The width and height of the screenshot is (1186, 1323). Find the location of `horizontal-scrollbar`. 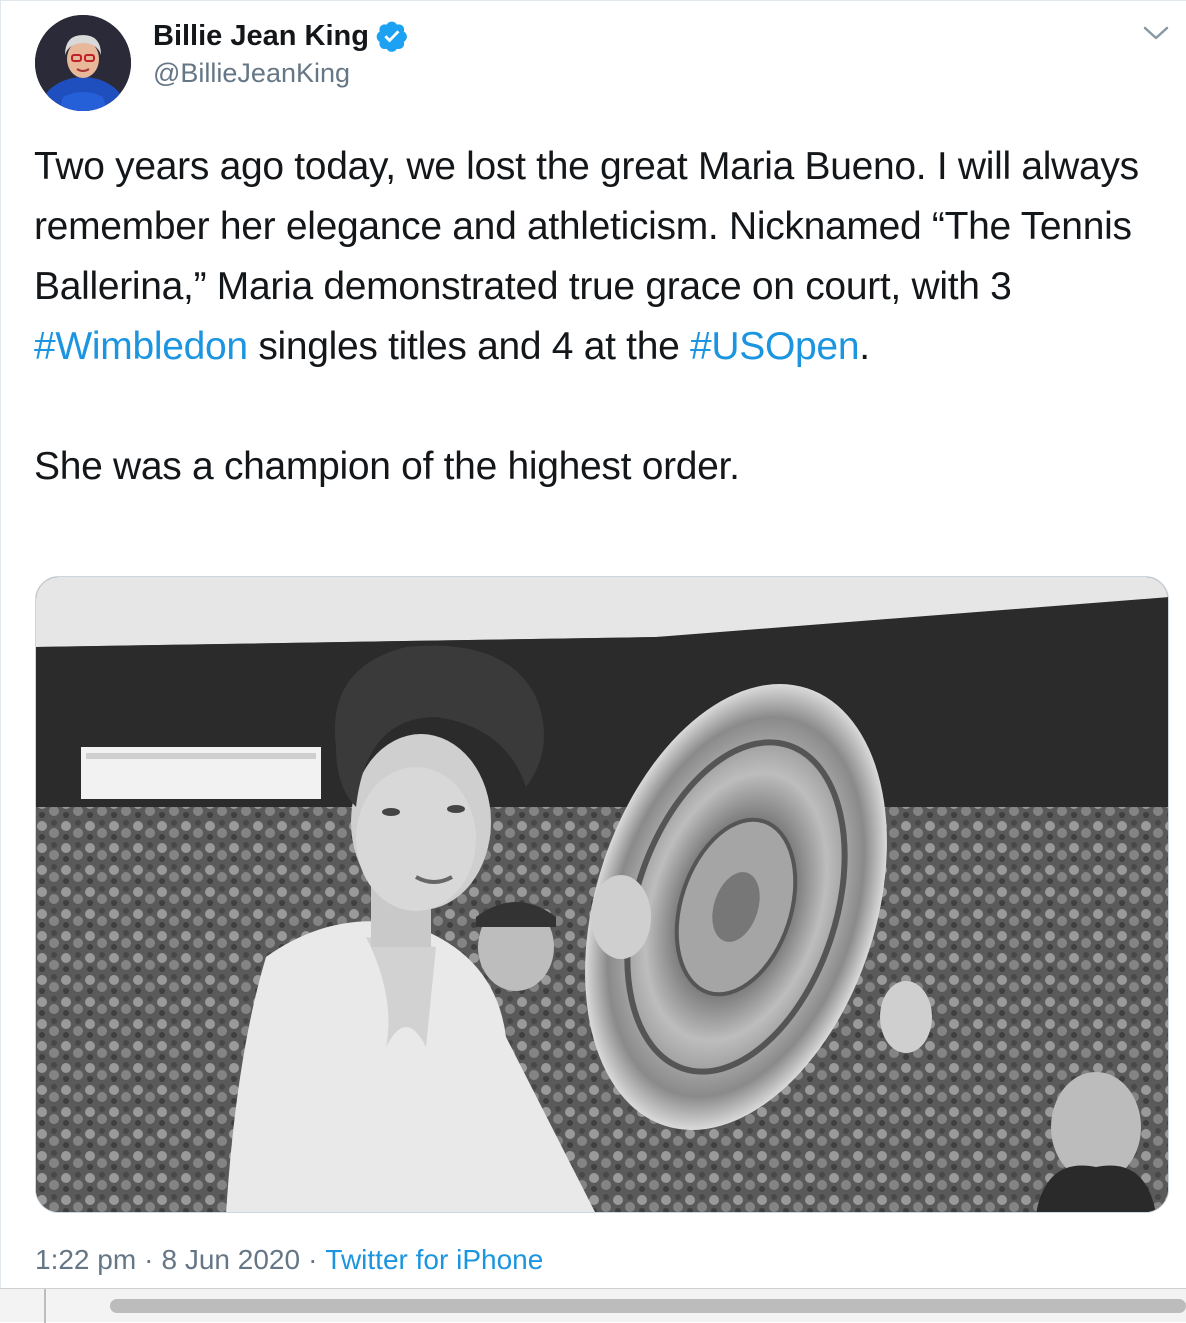

horizontal-scrollbar is located at coordinates (593, 1305).